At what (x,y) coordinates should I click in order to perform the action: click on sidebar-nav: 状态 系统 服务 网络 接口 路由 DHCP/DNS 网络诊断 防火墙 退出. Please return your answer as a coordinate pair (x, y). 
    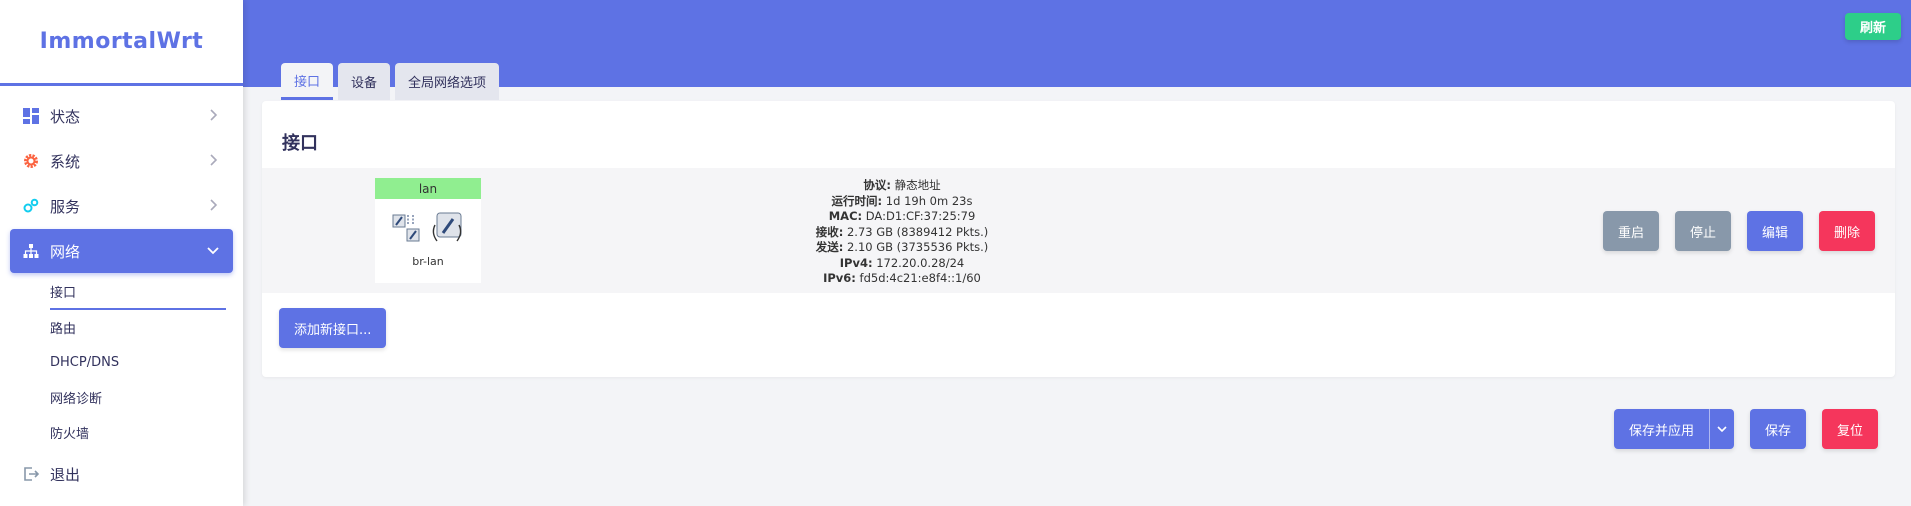
    Looking at the image, I should click on (121, 291).